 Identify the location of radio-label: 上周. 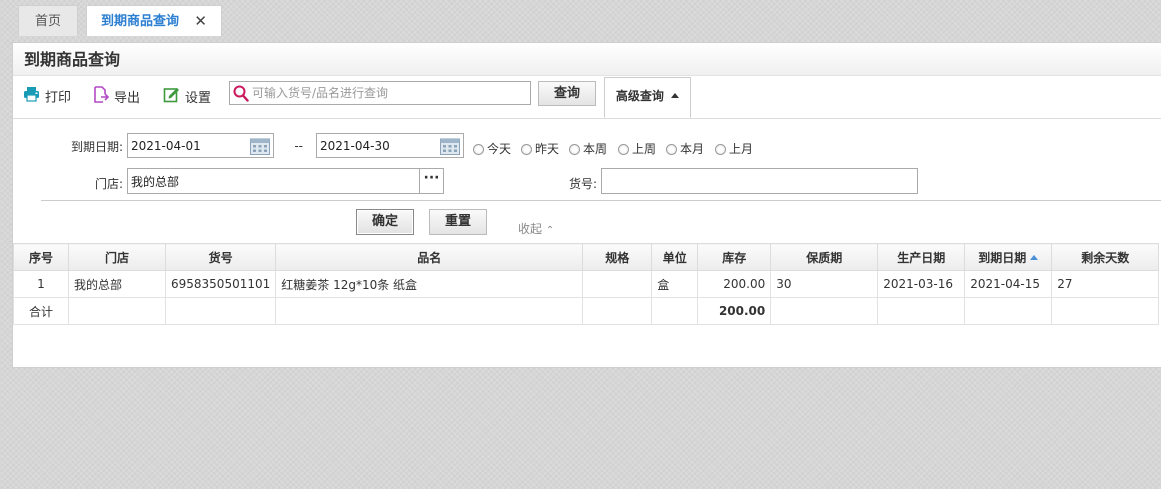
(644, 149).